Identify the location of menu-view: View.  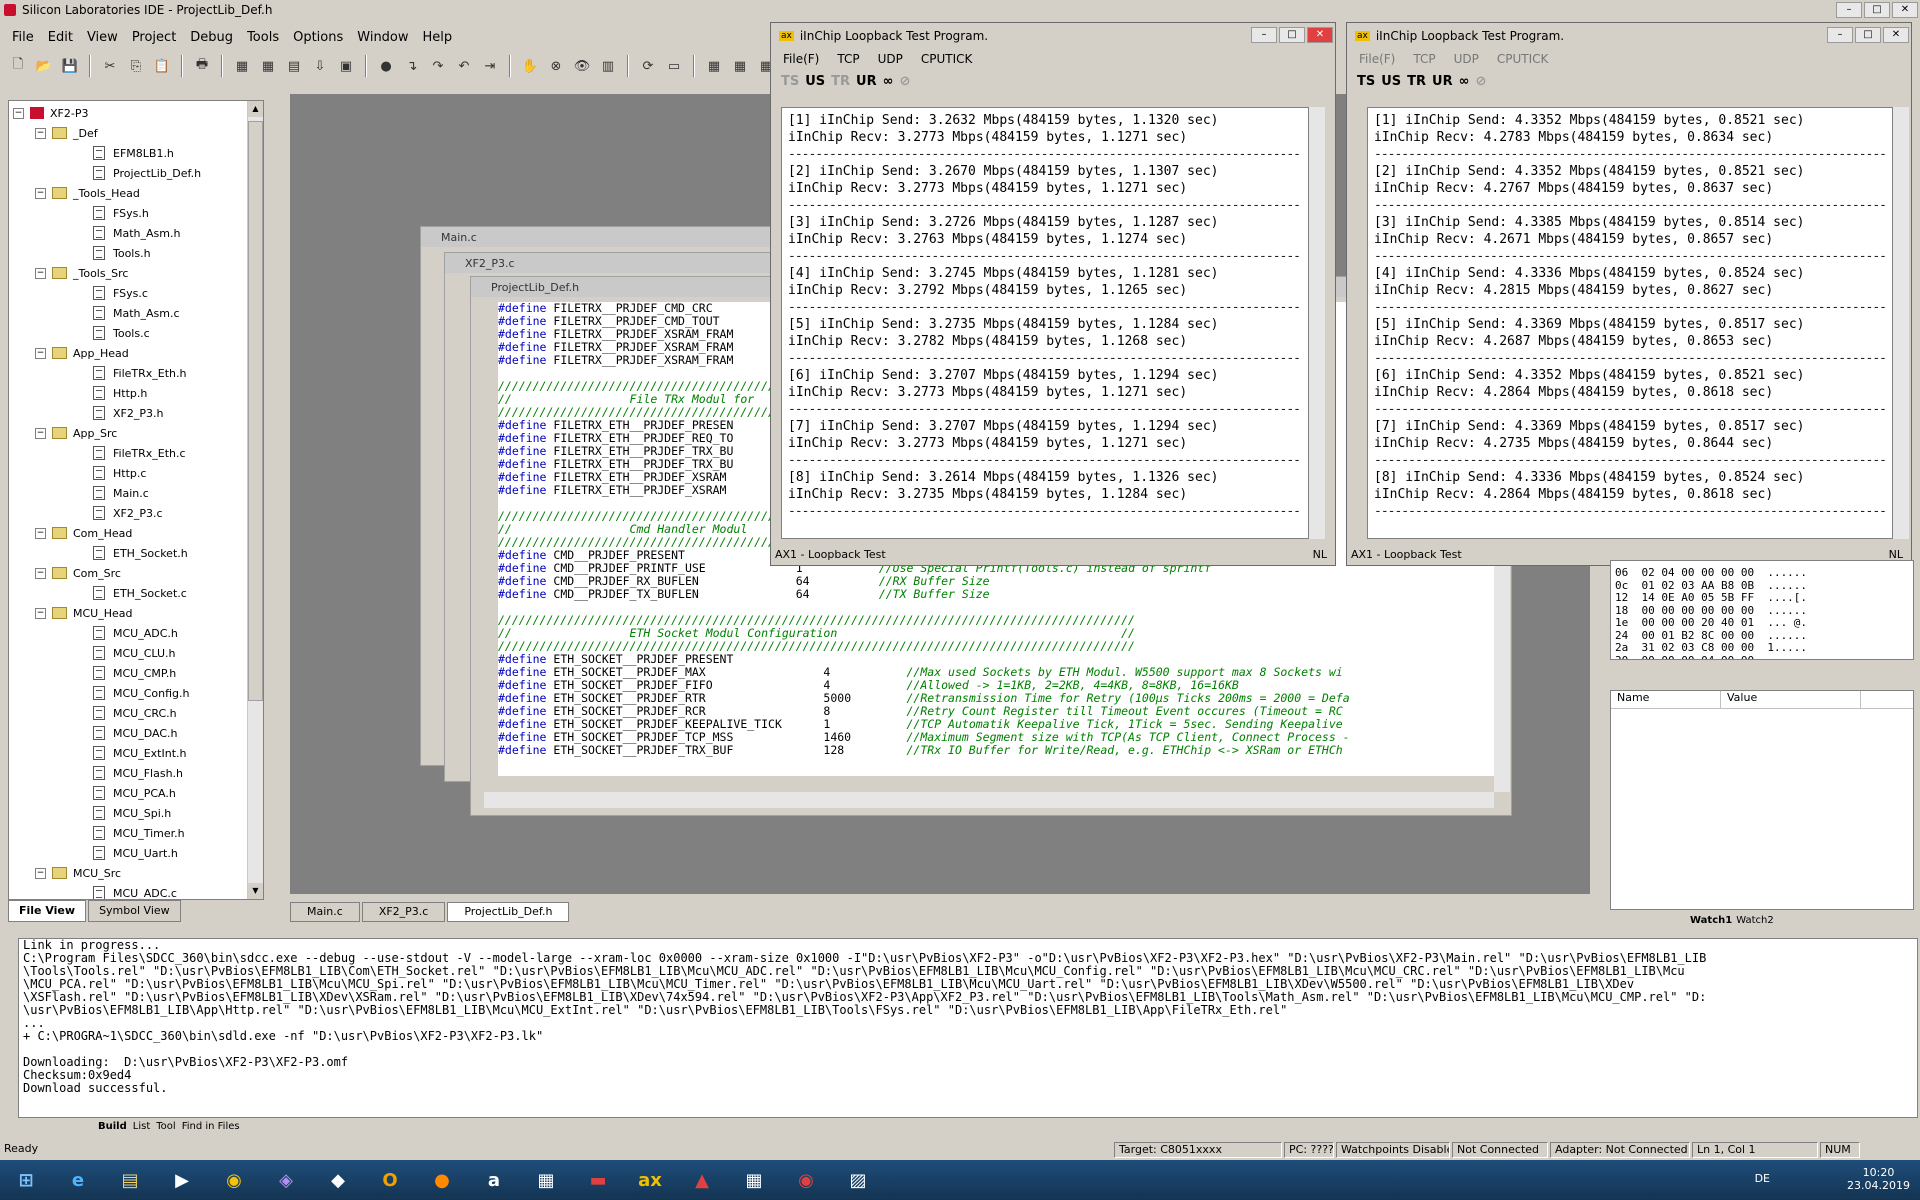
(102, 37).